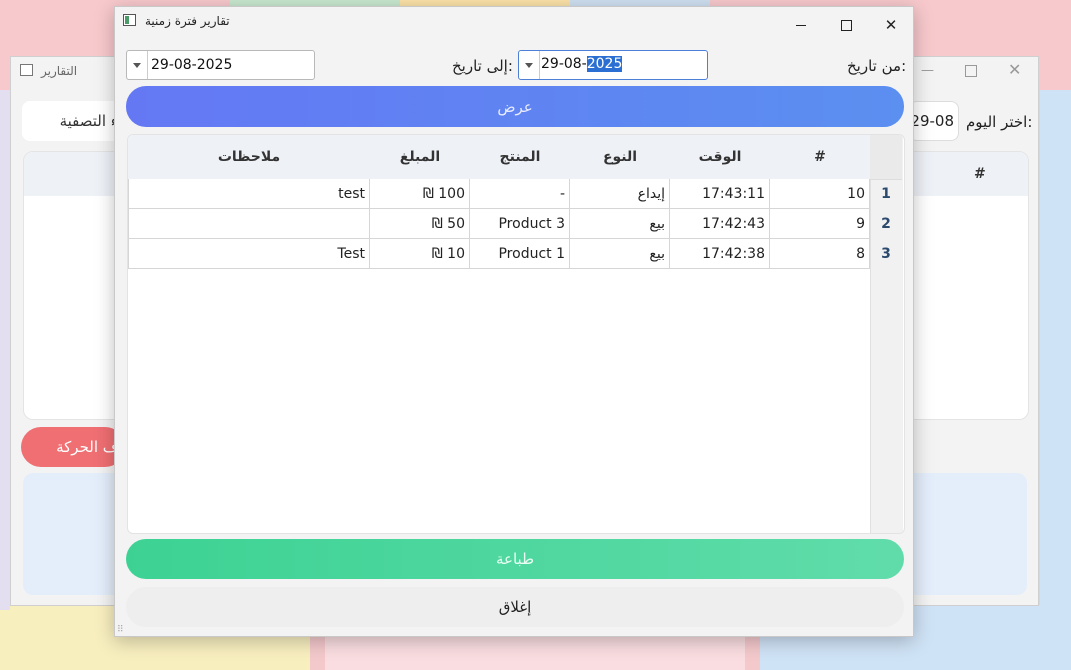 This screenshot has height=670, width=1071. Describe the element at coordinates (120, 630) in the screenshot. I see `resize-grip-icon: ⠿` at that location.